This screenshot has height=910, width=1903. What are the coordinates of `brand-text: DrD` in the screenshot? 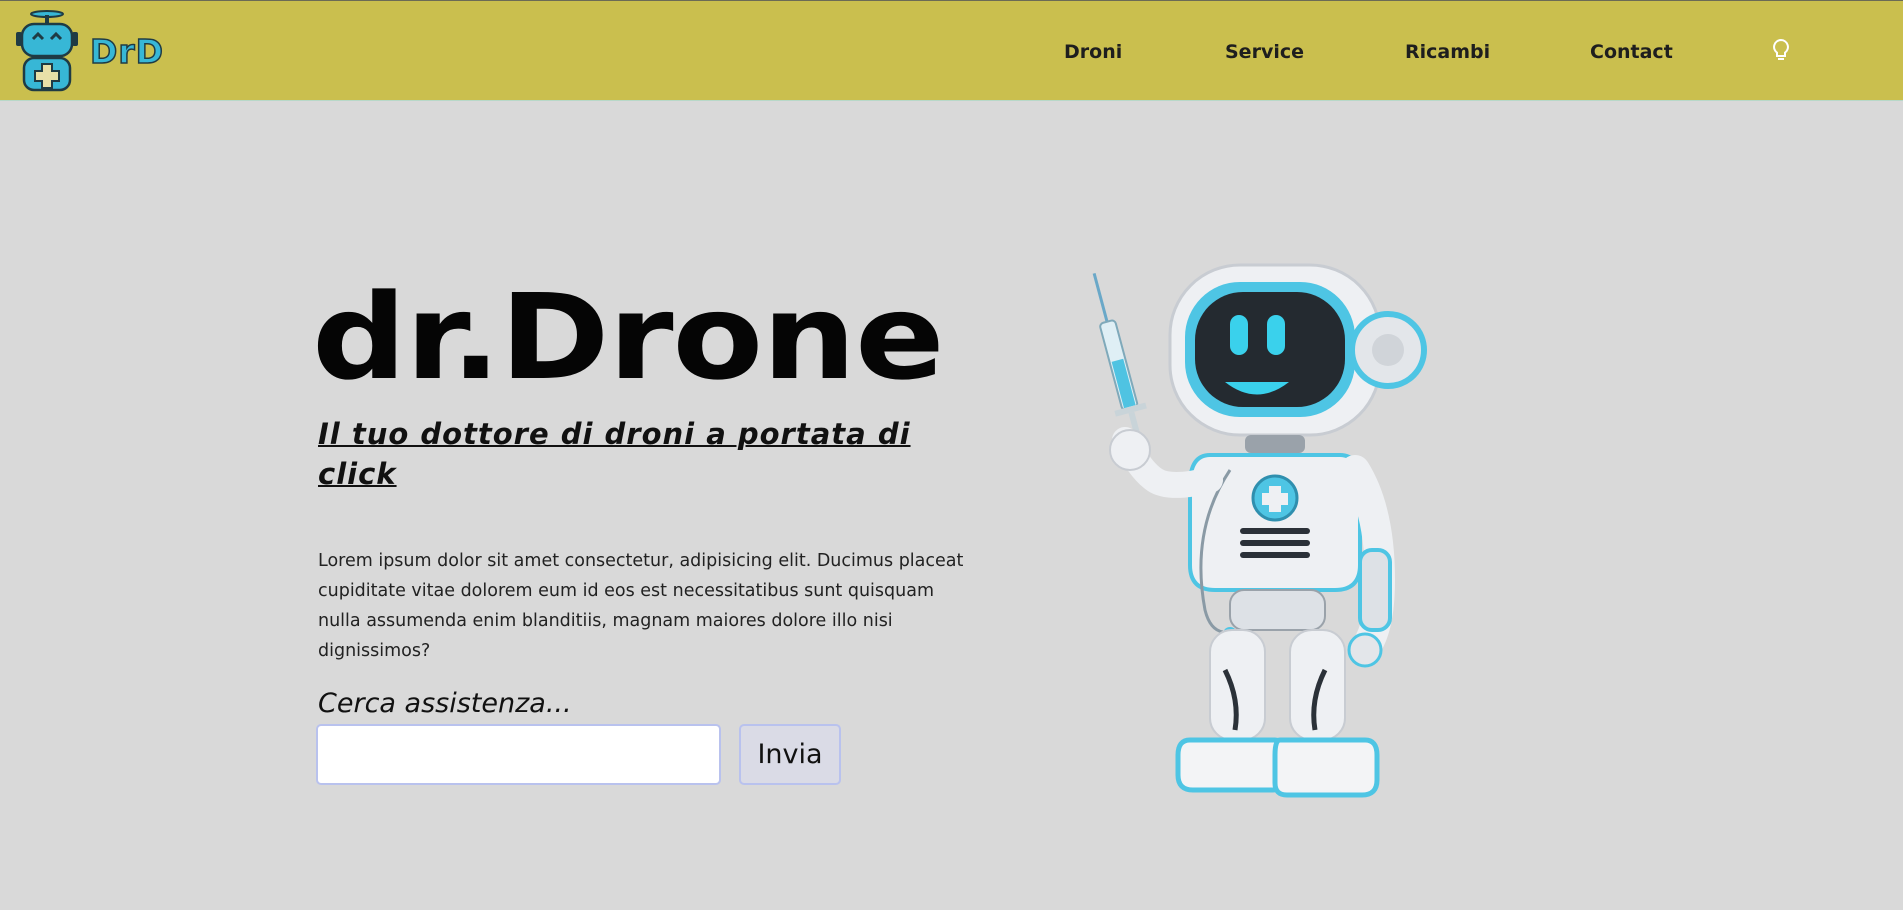 It's located at (127, 51).